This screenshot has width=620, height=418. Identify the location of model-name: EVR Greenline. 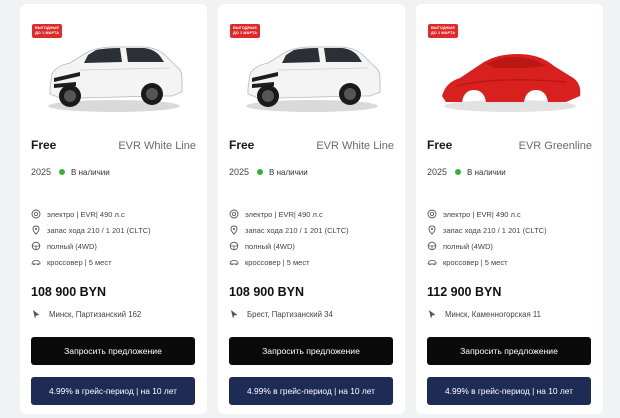
(555, 146).